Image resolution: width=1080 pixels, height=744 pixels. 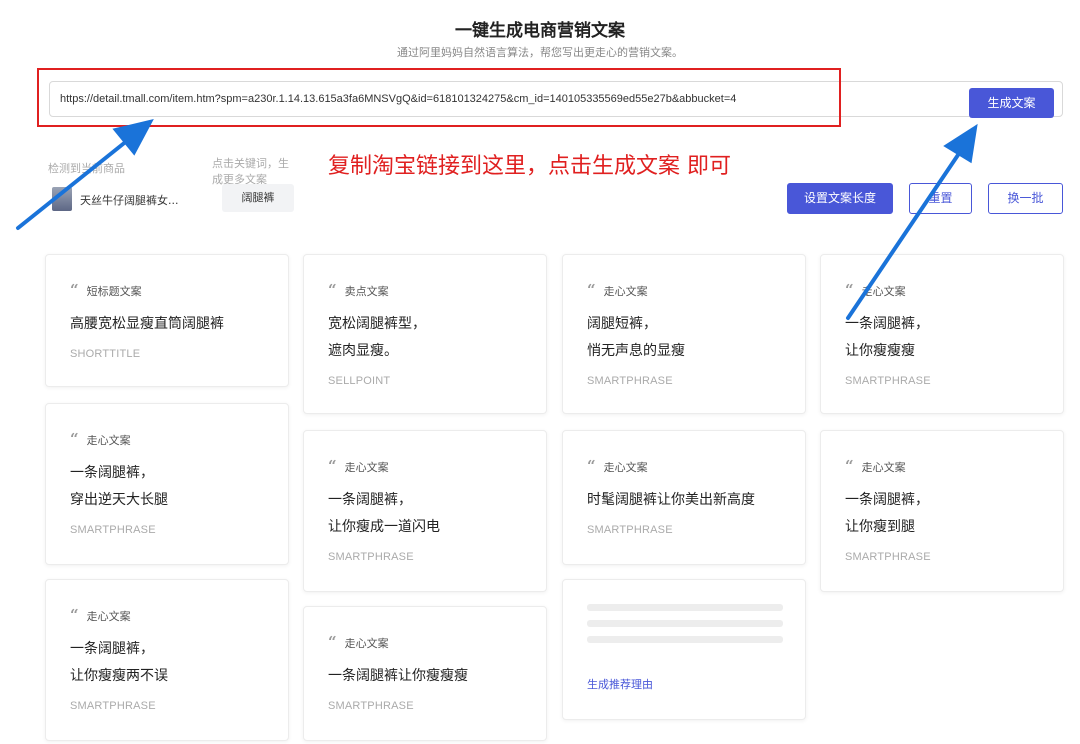 What do you see at coordinates (119, 500) in the screenshot?
I see `card-text-line2: 穿出逆天大长腿` at bounding box center [119, 500].